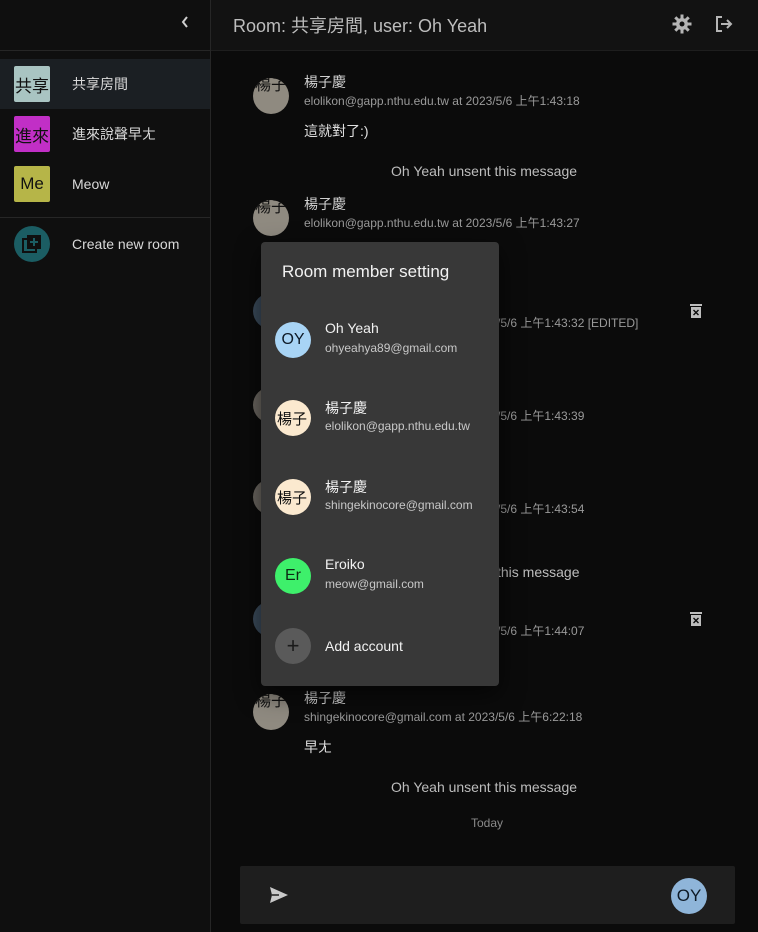  What do you see at coordinates (538, 572) in the screenshot?
I see `system-message: this message` at bounding box center [538, 572].